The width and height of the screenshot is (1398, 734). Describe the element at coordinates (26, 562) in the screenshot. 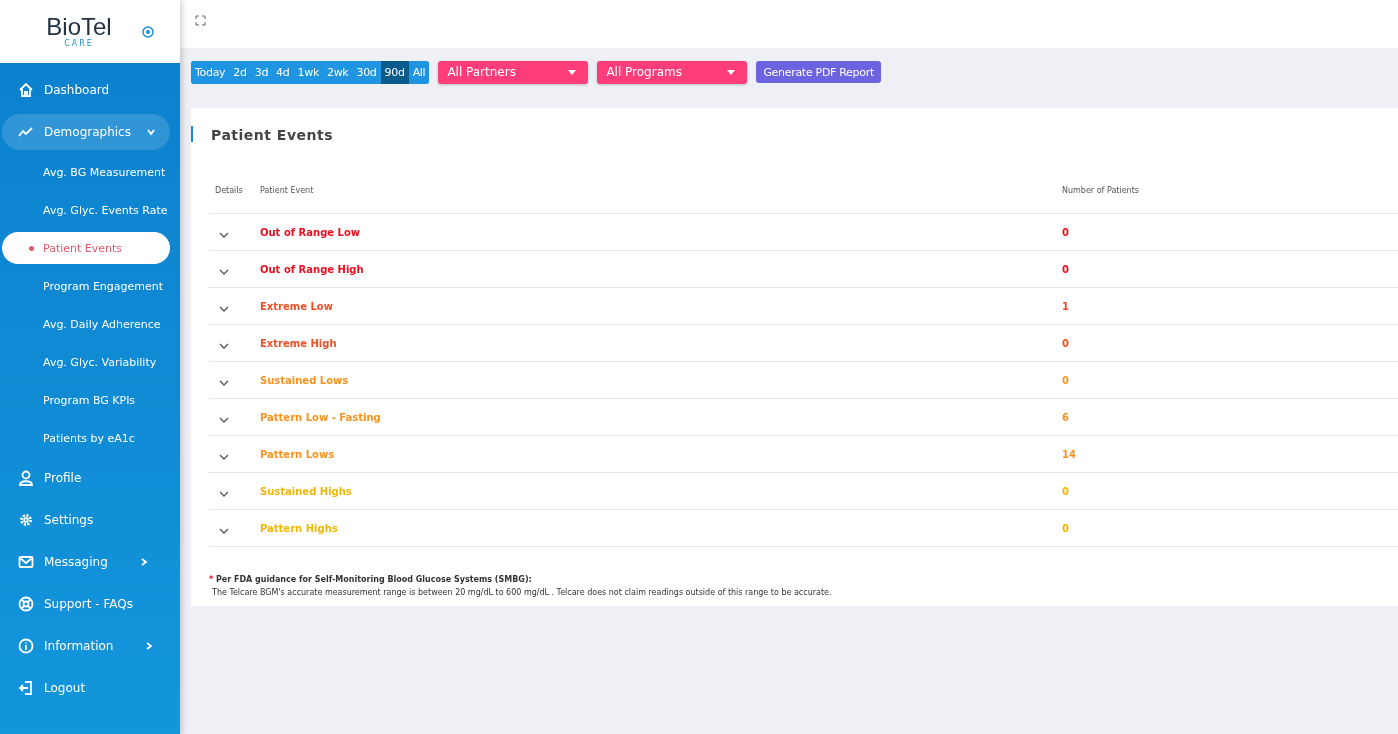

I see `envelope-icon` at that location.